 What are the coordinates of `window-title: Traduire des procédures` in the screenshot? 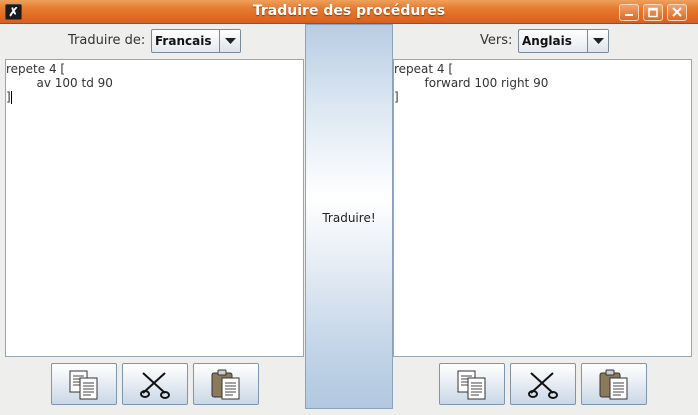 It's located at (349, 11).